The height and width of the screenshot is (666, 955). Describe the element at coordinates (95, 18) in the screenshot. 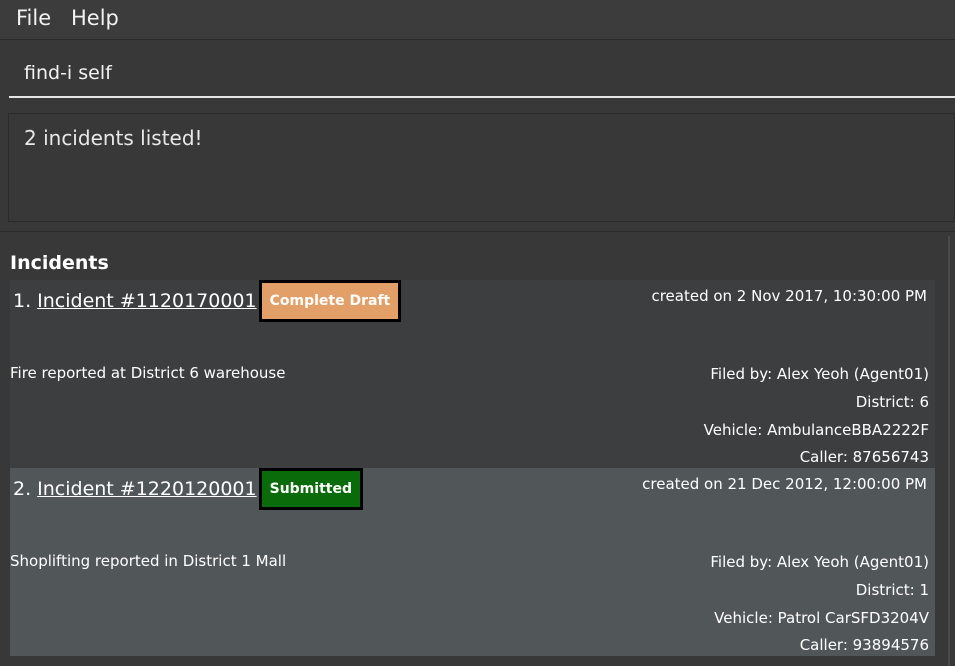

I see `menu-help: Help` at that location.